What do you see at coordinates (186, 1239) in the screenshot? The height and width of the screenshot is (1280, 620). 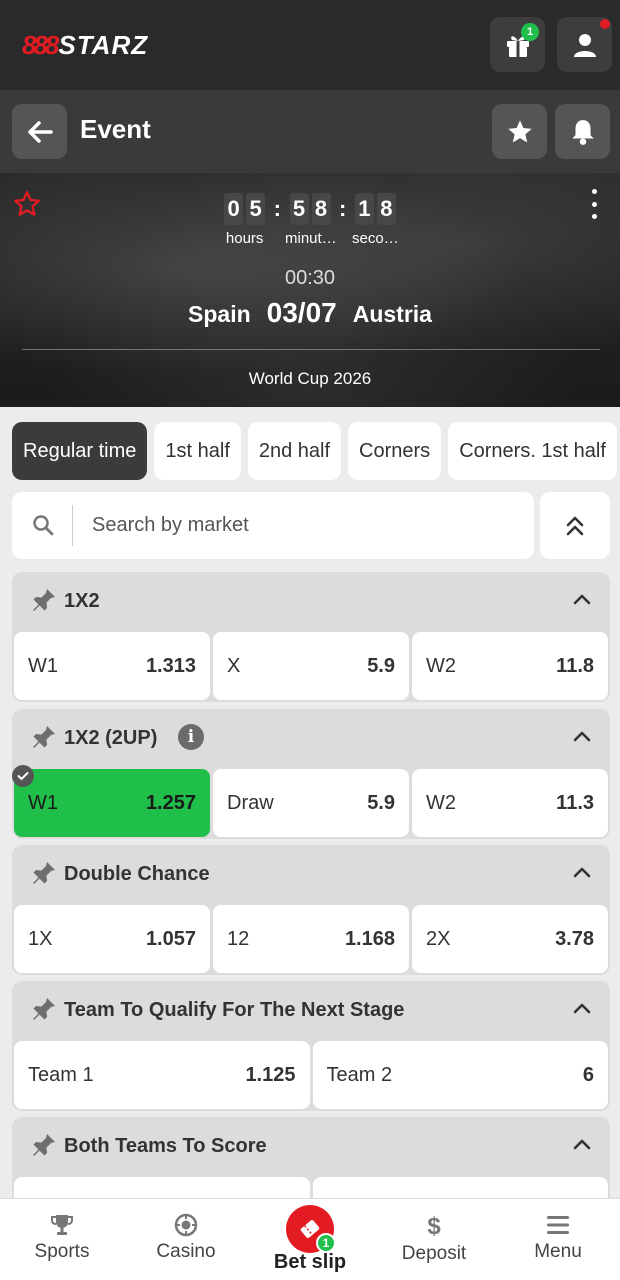 I see `nav-casino: Casino` at bounding box center [186, 1239].